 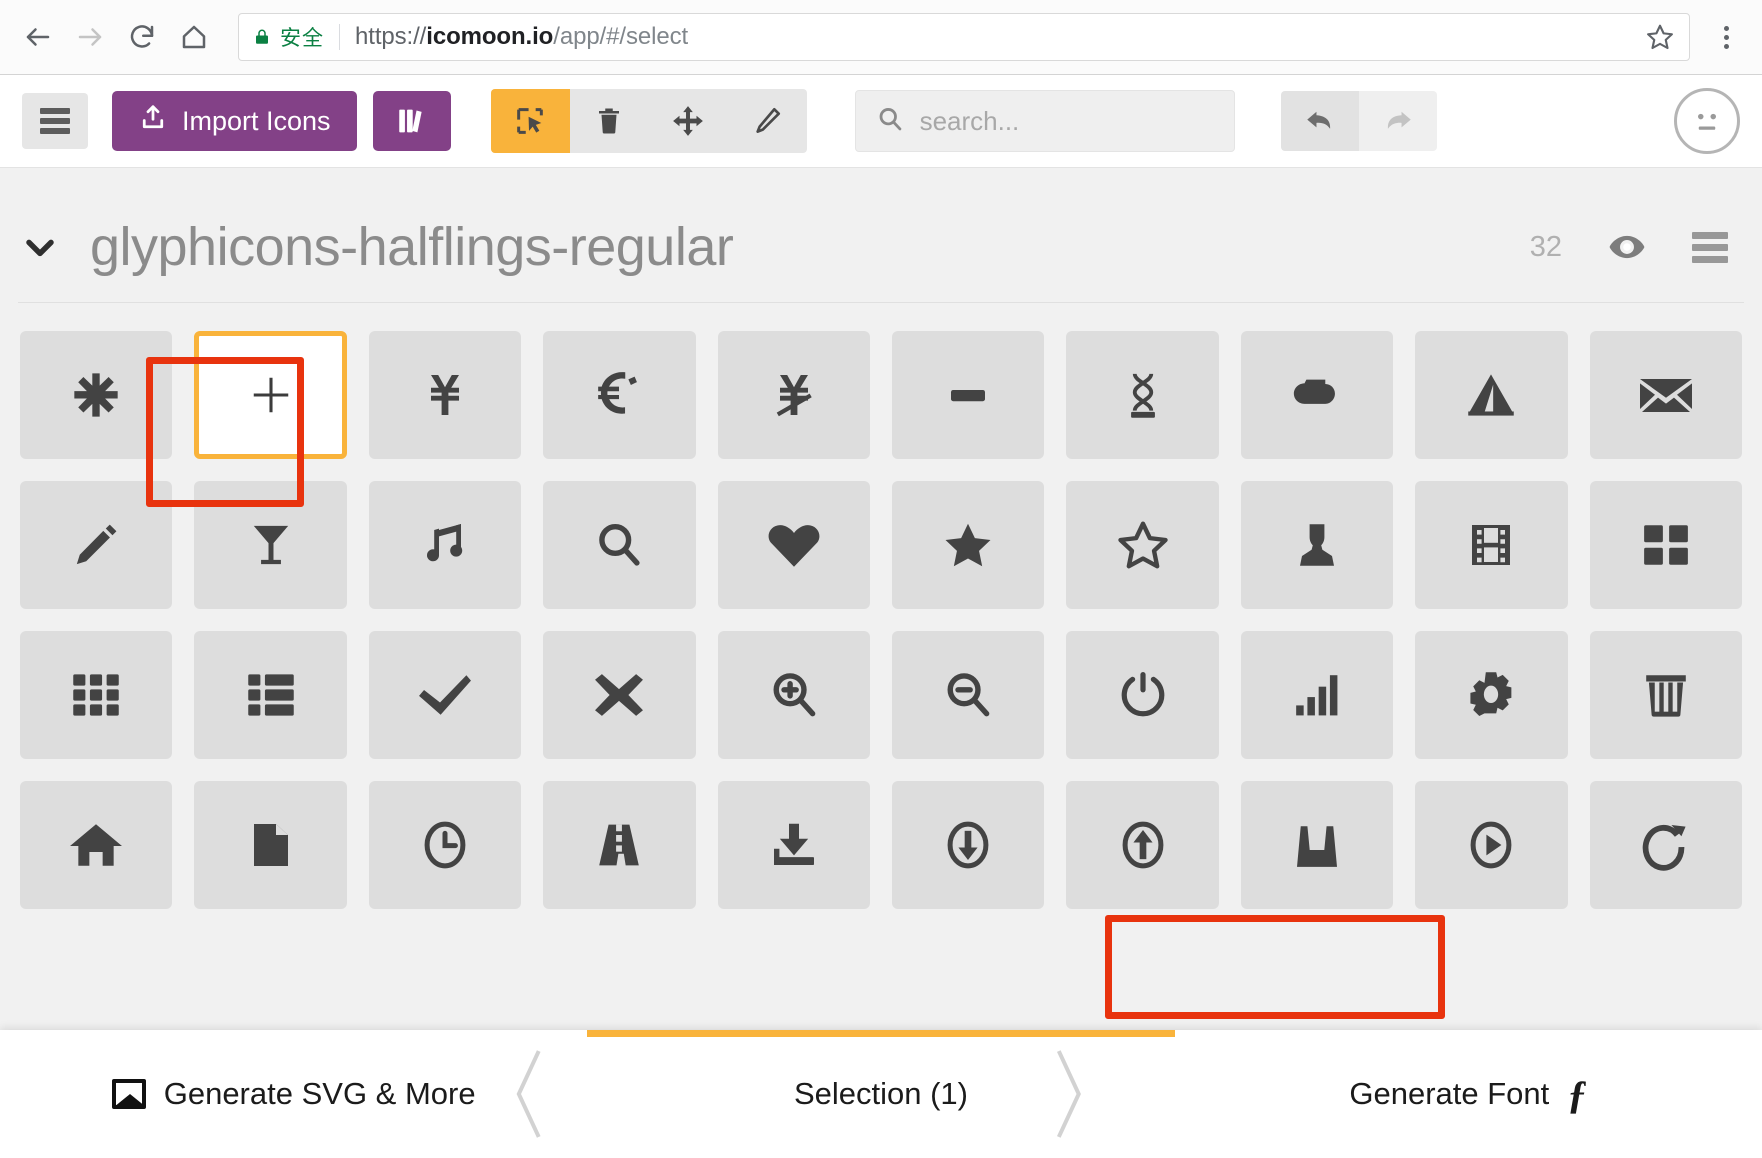 What do you see at coordinates (194, 37) in the screenshot?
I see `home-icon` at bounding box center [194, 37].